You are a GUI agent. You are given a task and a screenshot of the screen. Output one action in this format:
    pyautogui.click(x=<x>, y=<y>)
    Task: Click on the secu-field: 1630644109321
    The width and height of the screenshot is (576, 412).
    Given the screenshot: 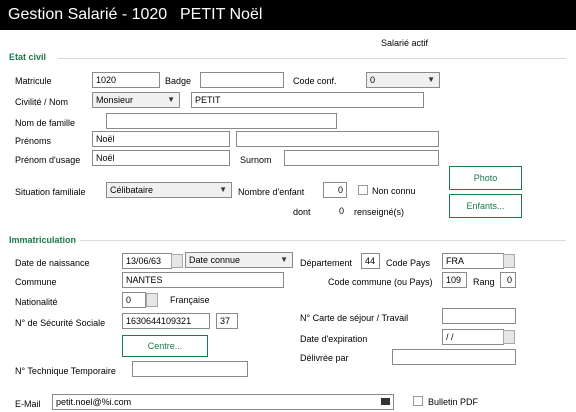 What is the action you would take?
    pyautogui.click(x=166, y=321)
    